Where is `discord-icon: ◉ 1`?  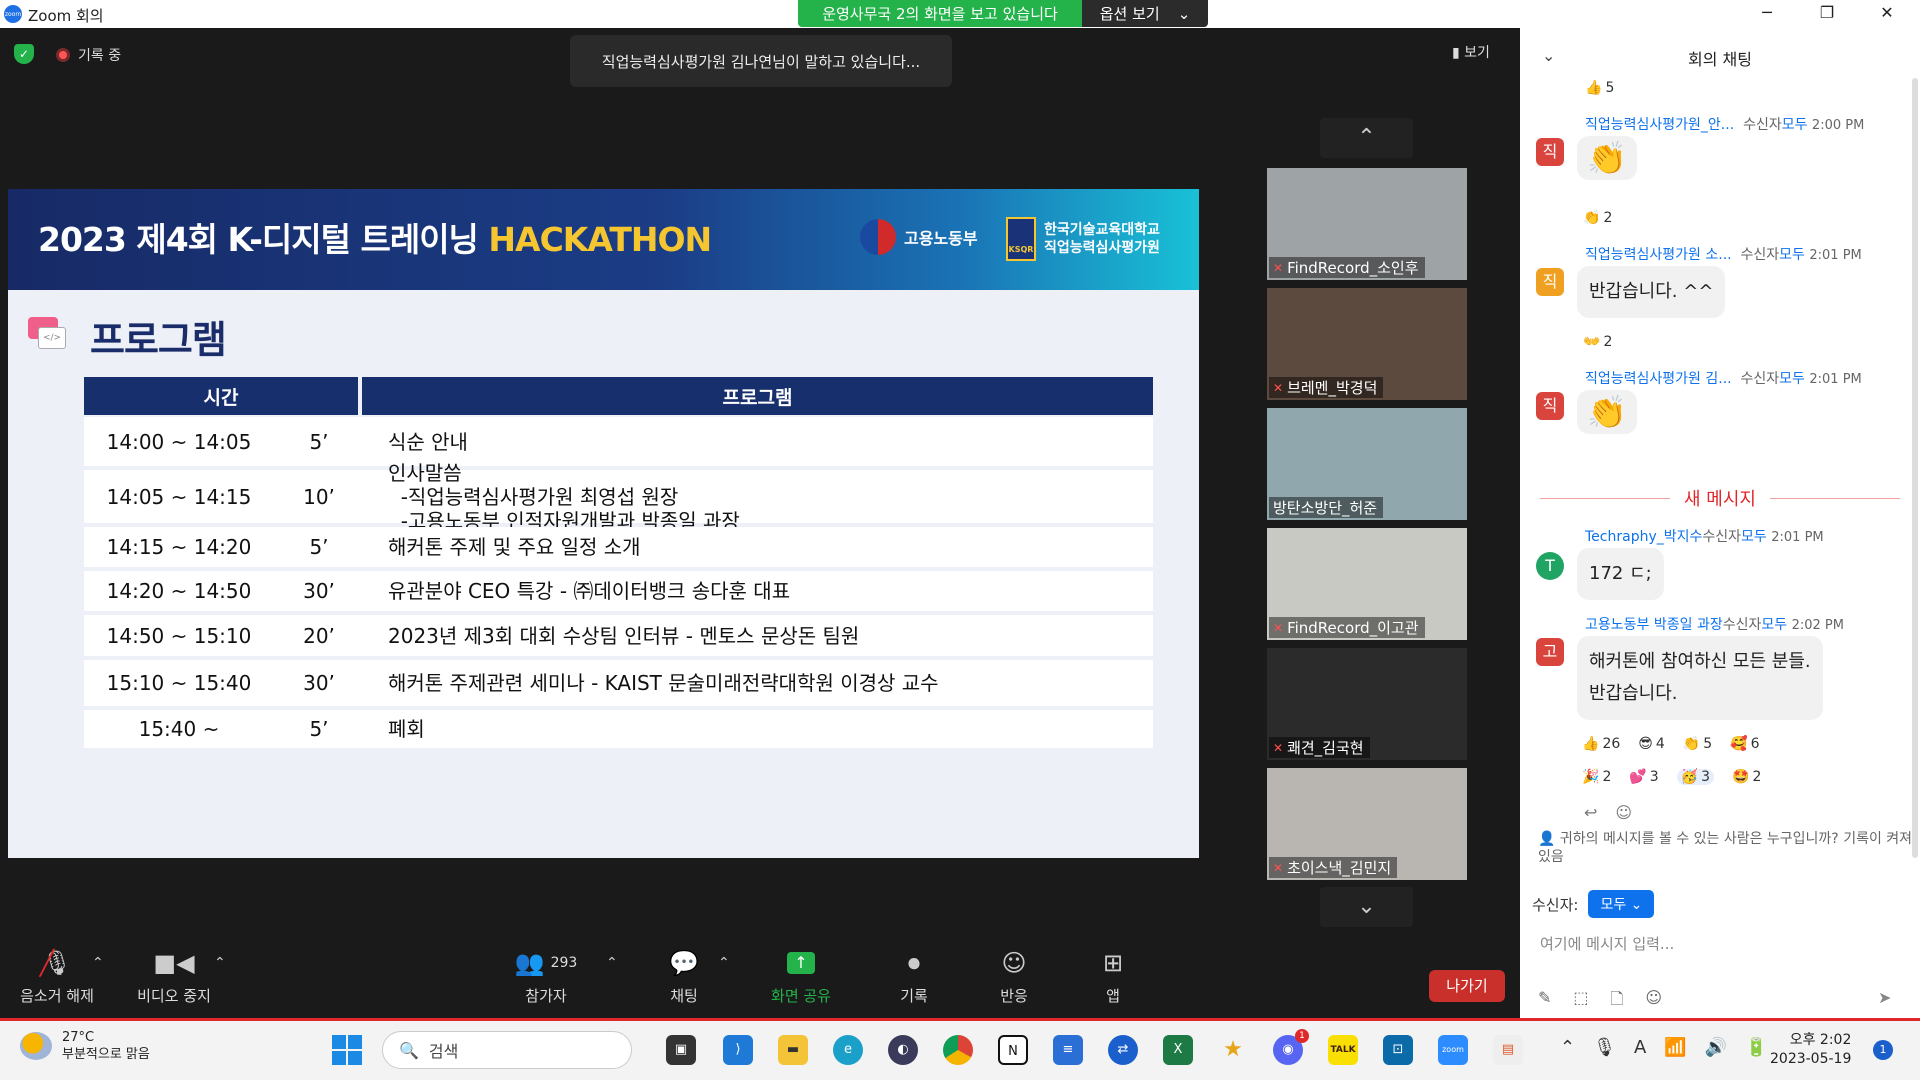 discord-icon: ◉ 1 is located at coordinates (1291, 1047).